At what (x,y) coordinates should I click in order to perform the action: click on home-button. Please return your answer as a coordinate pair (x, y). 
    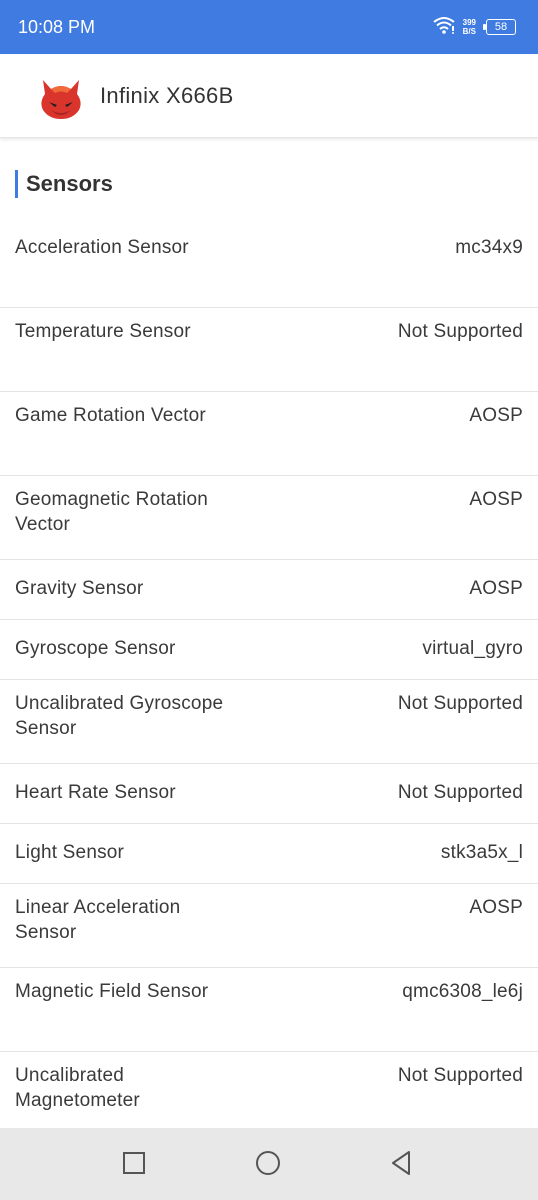
    Looking at the image, I should click on (268, 1165).